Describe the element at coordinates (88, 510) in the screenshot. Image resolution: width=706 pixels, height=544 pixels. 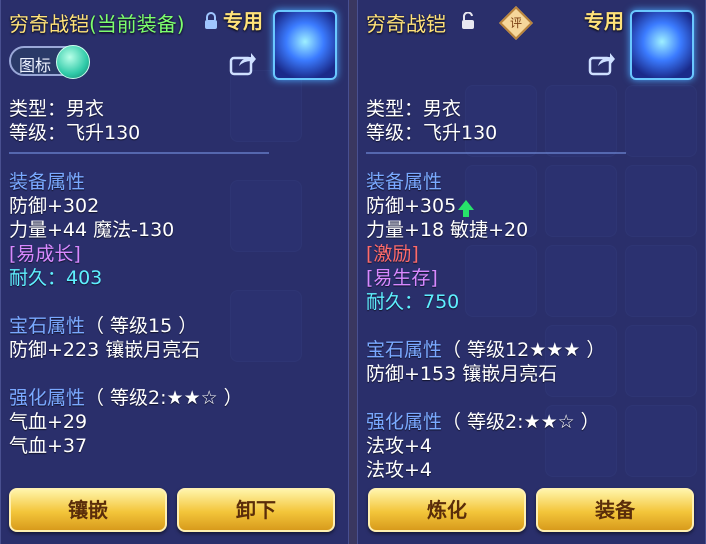
I see `inlay-button: 镶嵌` at that location.